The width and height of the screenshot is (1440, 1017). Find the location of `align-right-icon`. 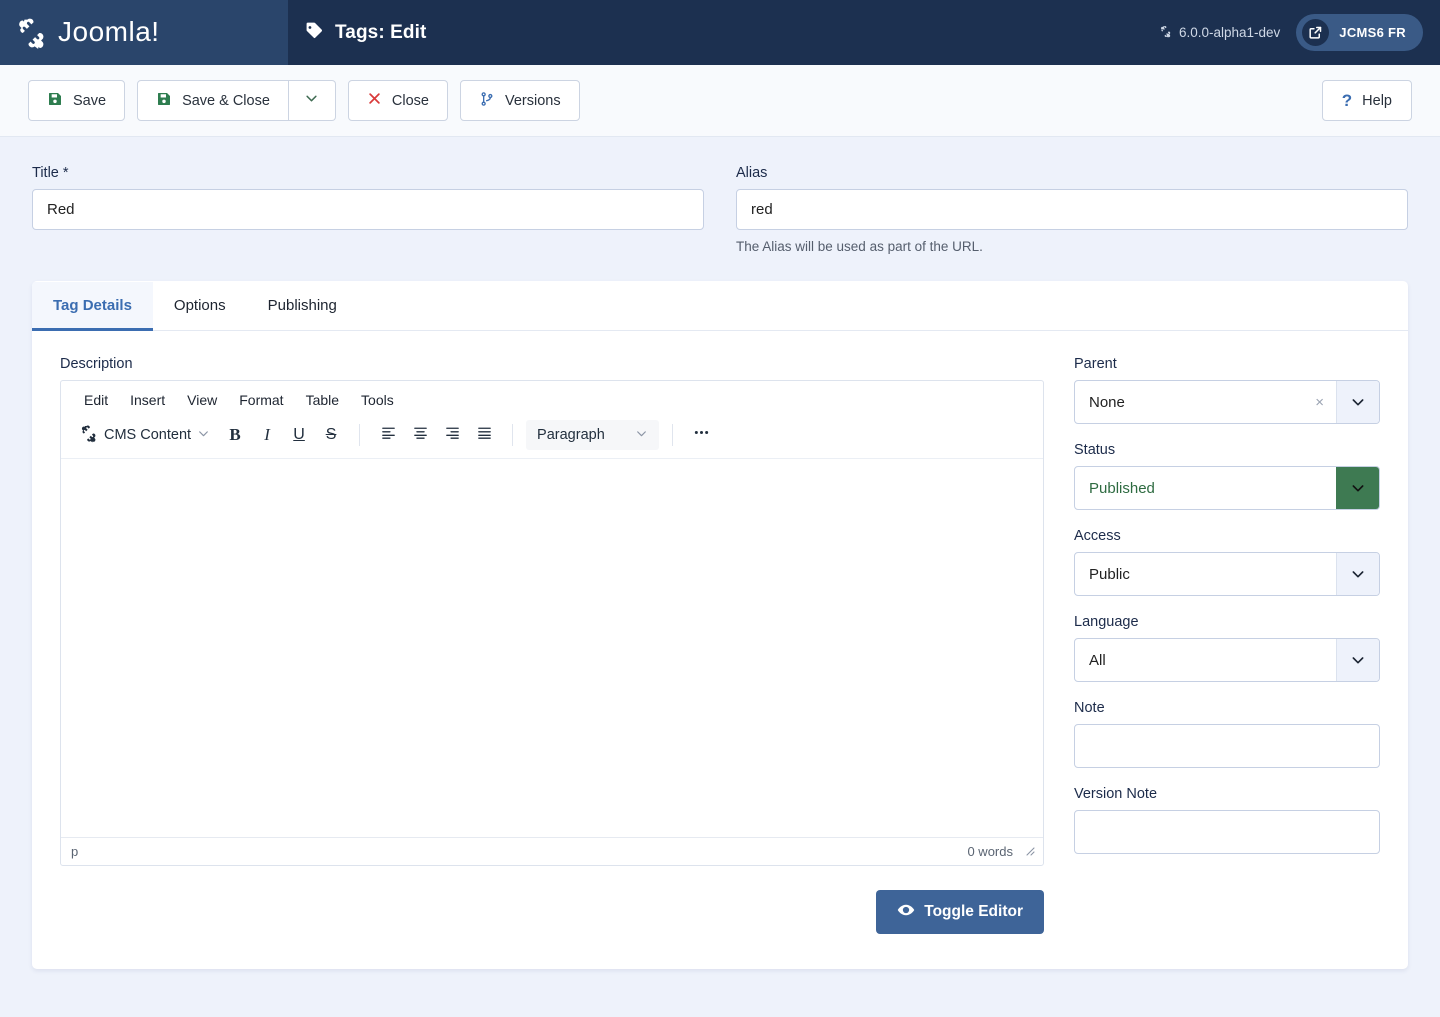

align-right-icon is located at coordinates (452, 435).